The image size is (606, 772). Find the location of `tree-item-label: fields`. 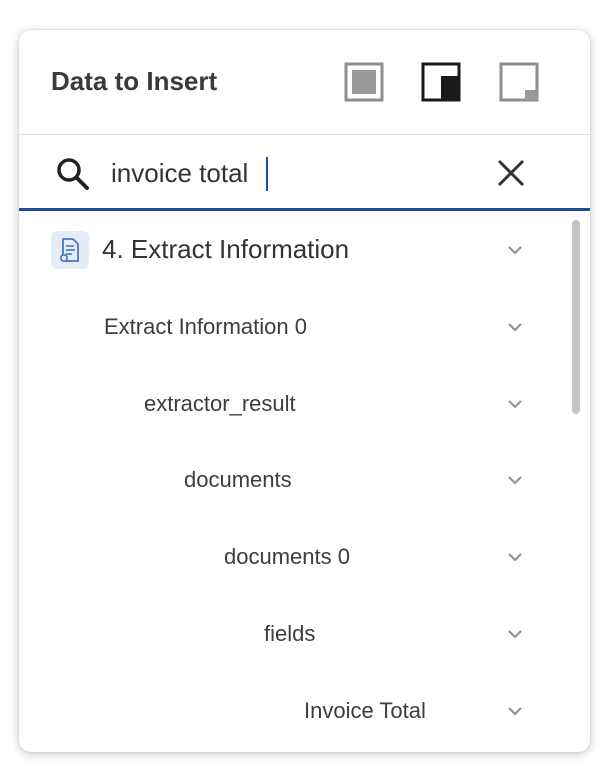

tree-item-label: fields is located at coordinates (290, 633).